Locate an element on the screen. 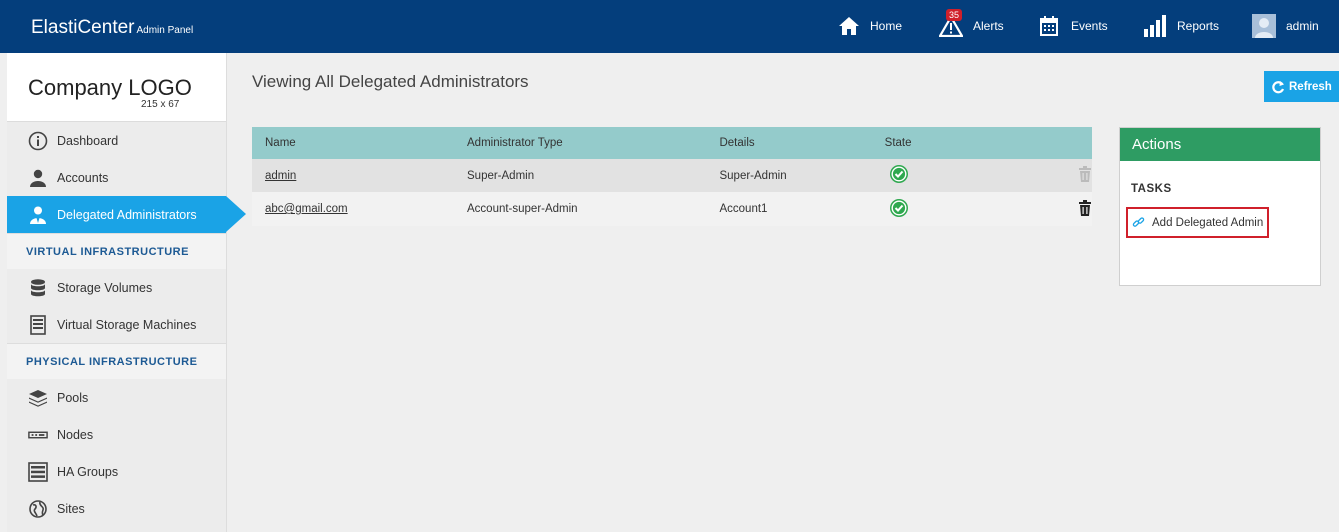 The width and height of the screenshot is (1339, 532). sidebar-item-storage-volumes: Storage Volumes is located at coordinates (116, 287).